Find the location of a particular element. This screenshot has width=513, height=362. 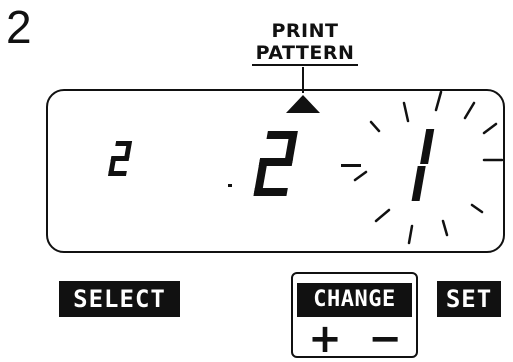

lcd-dot is located at coordinates (230, 185).